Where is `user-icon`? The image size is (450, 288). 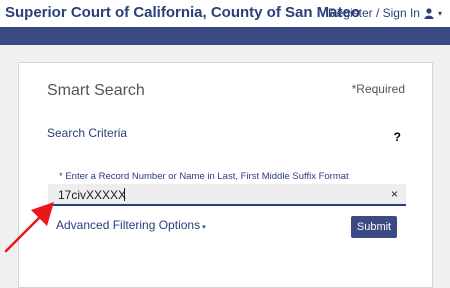 user-icon is located at coordinates (429, 13).